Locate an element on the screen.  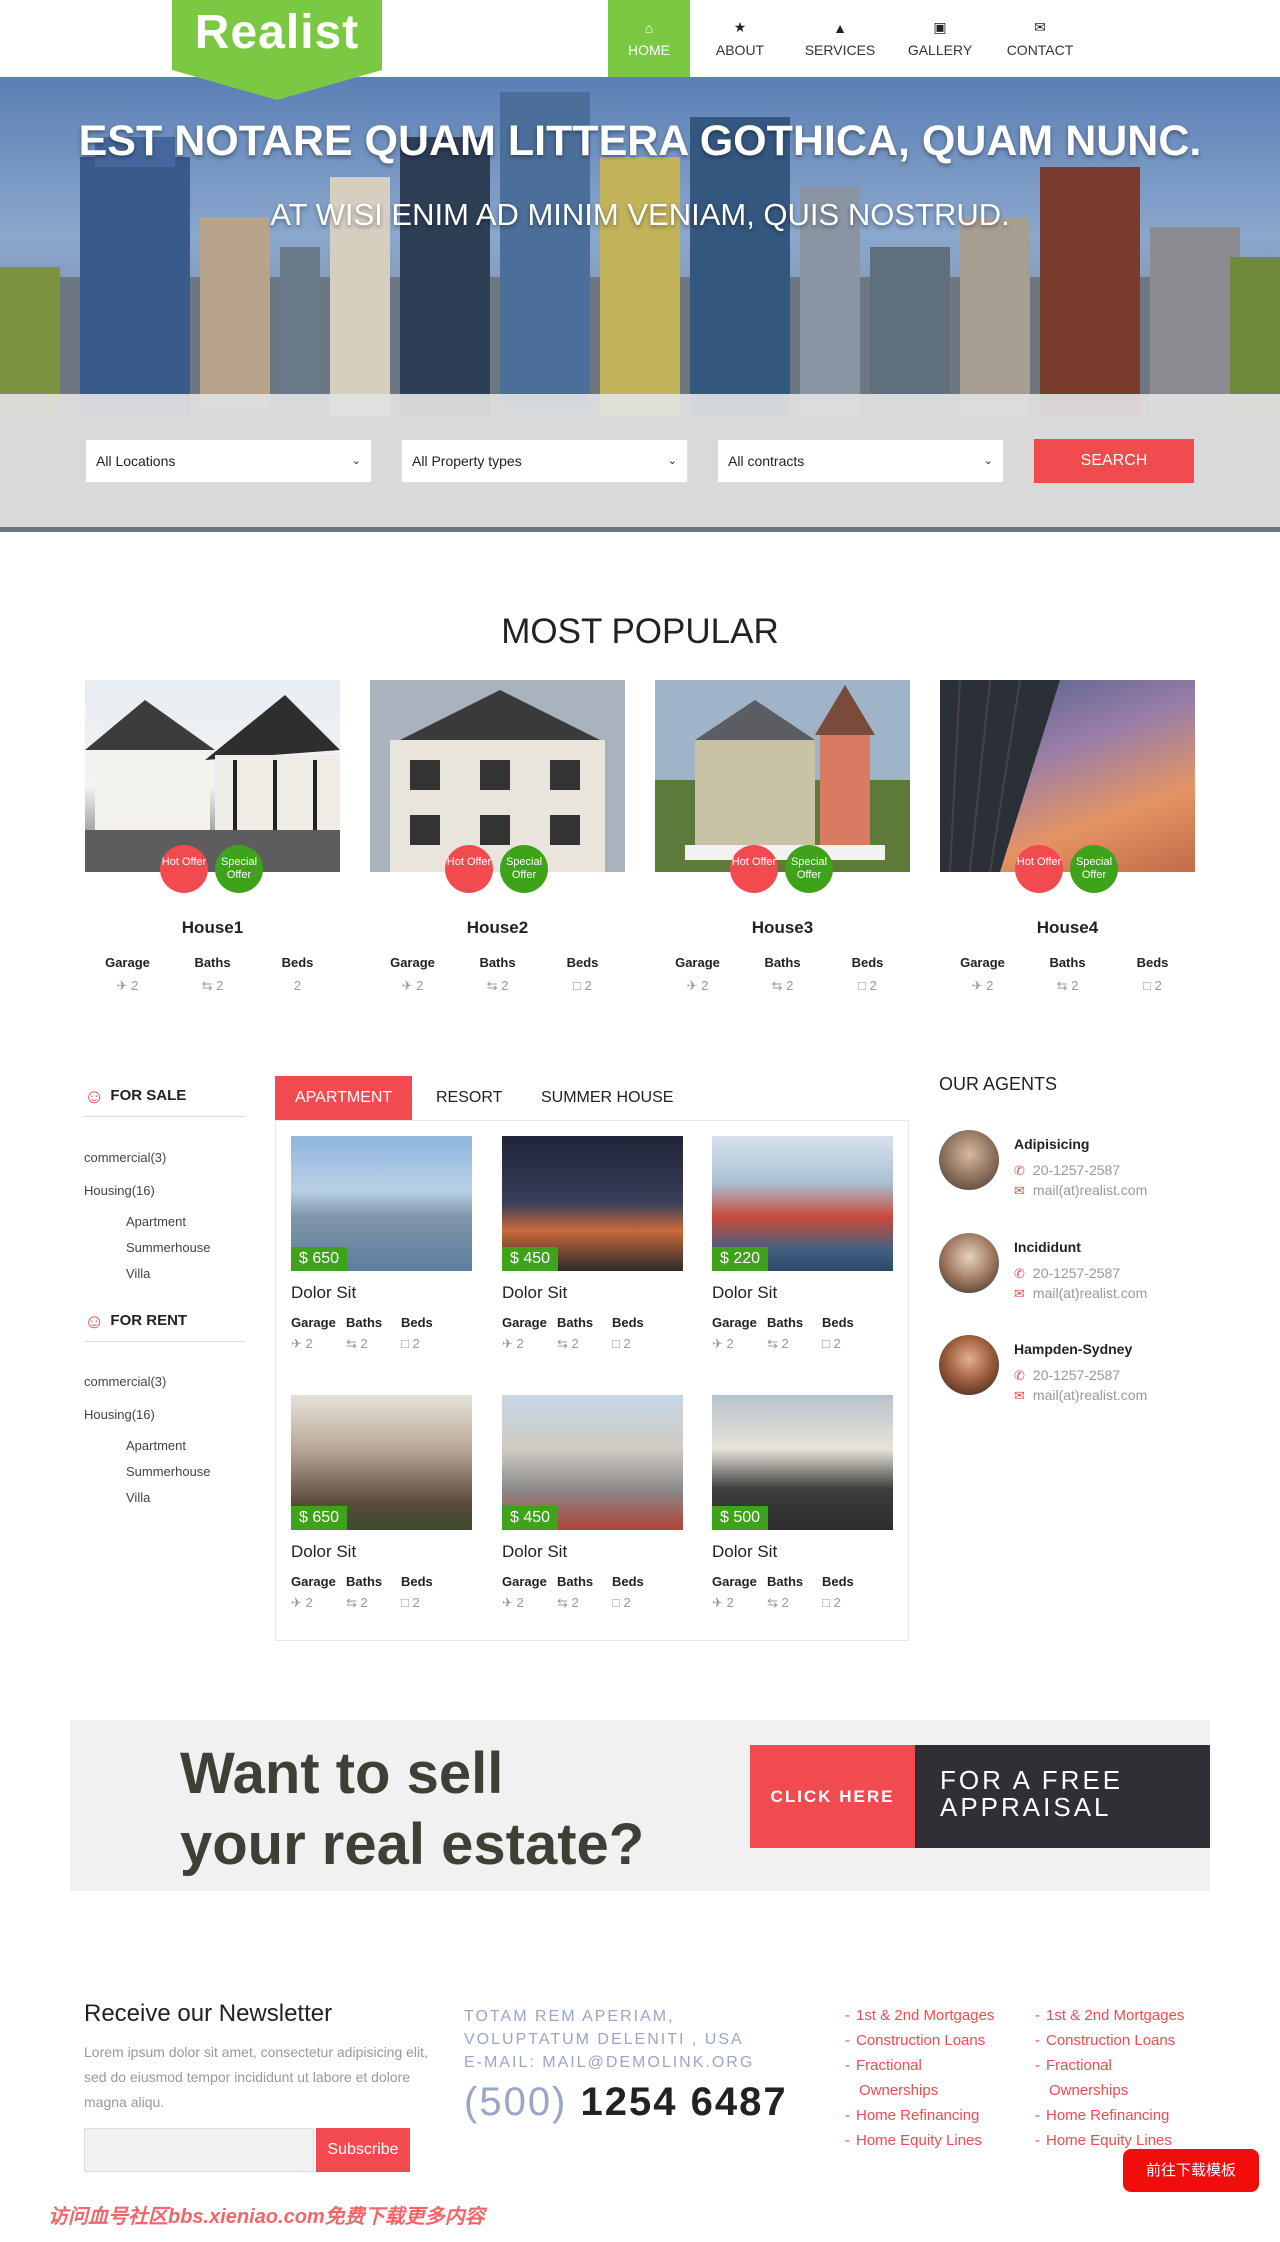
house-name: House4 is located at coordinates (1067, 928).